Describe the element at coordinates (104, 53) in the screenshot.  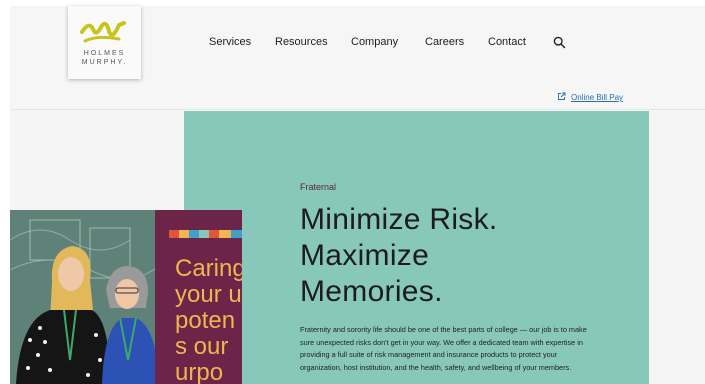
I see `logo-wordmark-top: HOLMES` at that location.